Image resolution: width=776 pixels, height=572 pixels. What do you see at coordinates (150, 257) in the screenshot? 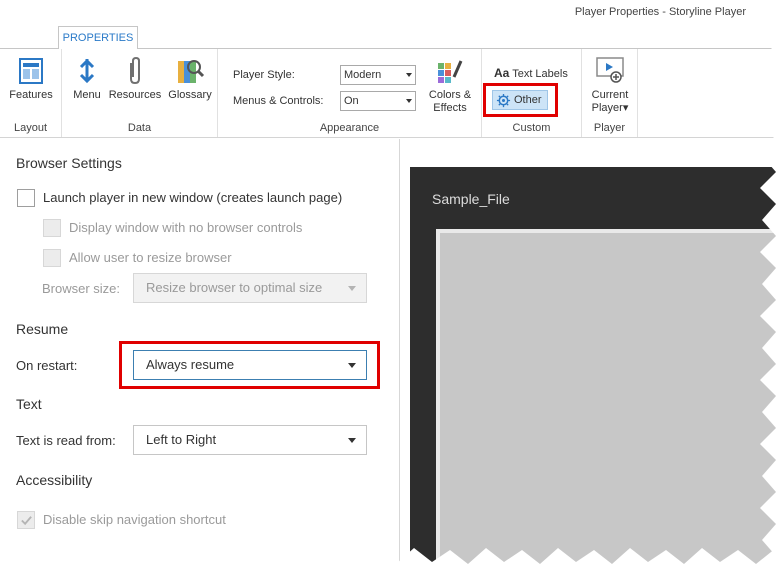
I see `allow-resize-label: Allow user to resize browser` at bounding box center [150, 257].